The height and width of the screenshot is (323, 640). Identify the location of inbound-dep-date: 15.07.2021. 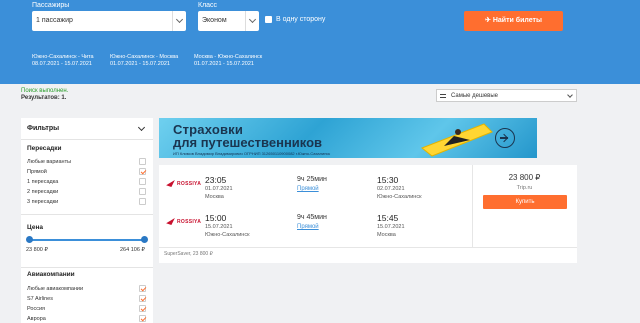
(219, 227).